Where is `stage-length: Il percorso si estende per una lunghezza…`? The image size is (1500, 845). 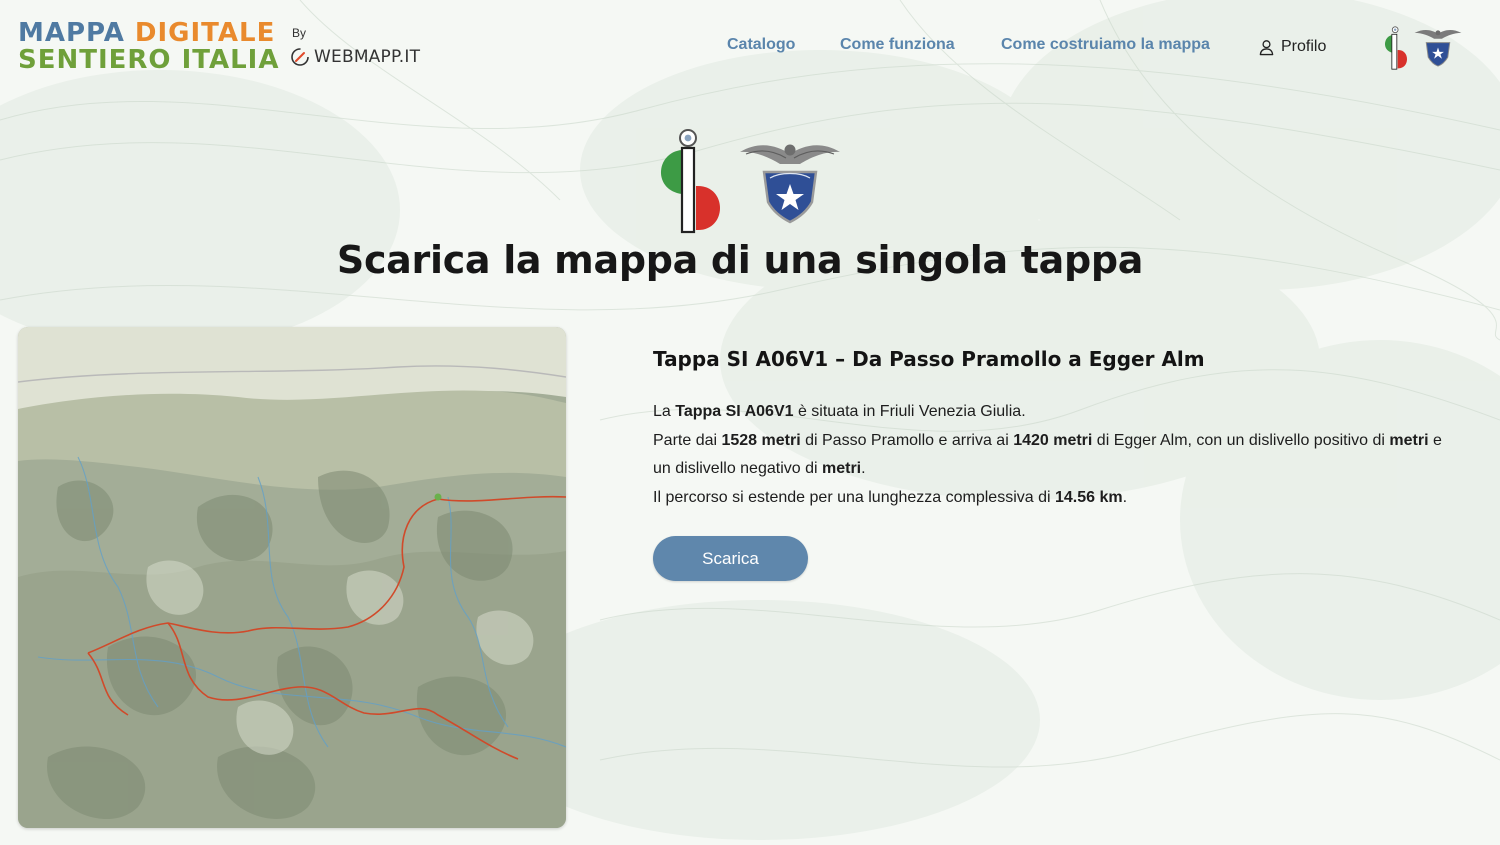 stage-length: Il percorso si estende per una lunghezza… is located at coordinates (890, 497).